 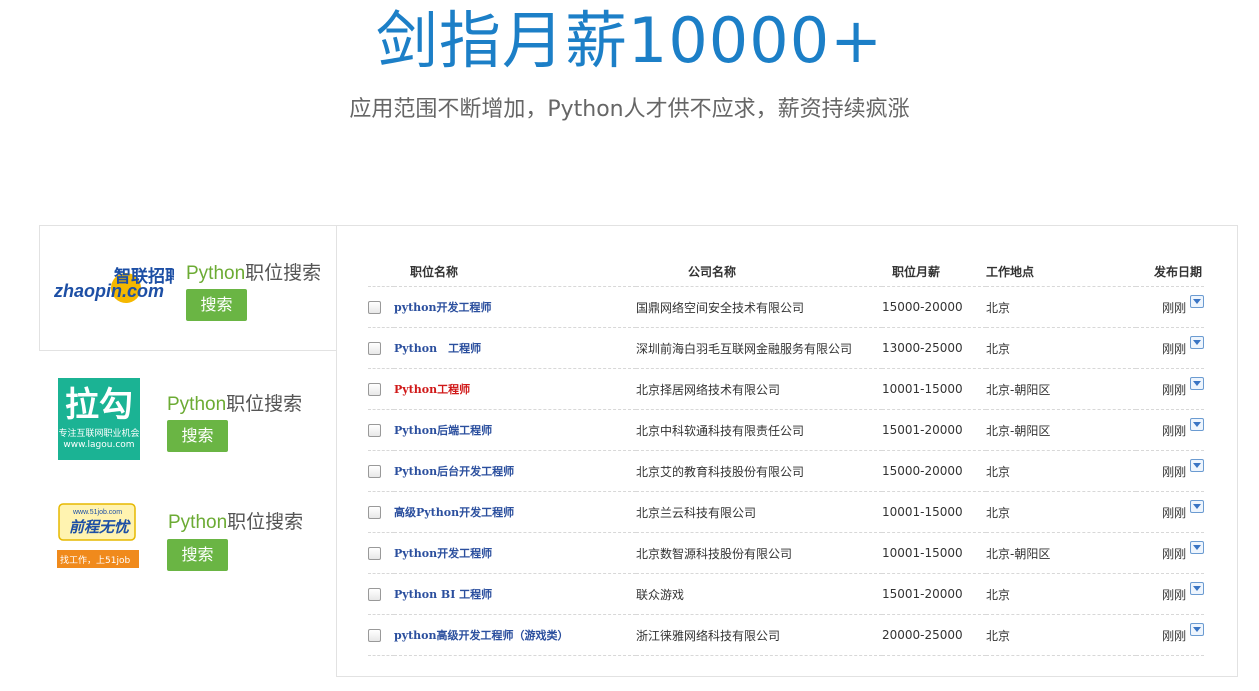 I want to click on job-title-link: Python开发工程师, so click(x=443, y=553).